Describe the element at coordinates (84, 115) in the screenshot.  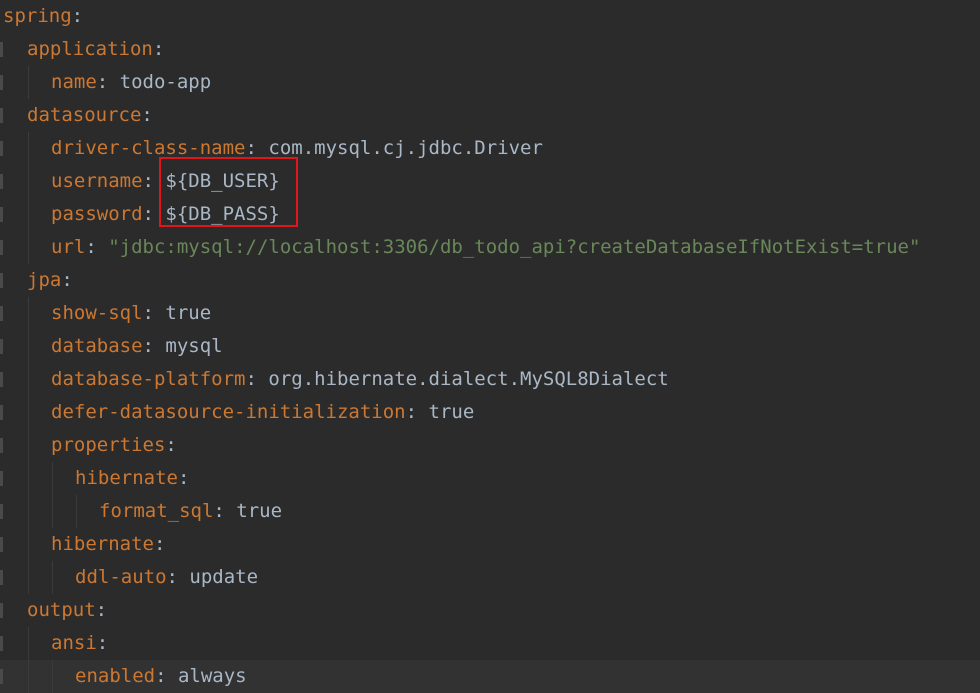
I see `yaml-key: datasource` at that location.